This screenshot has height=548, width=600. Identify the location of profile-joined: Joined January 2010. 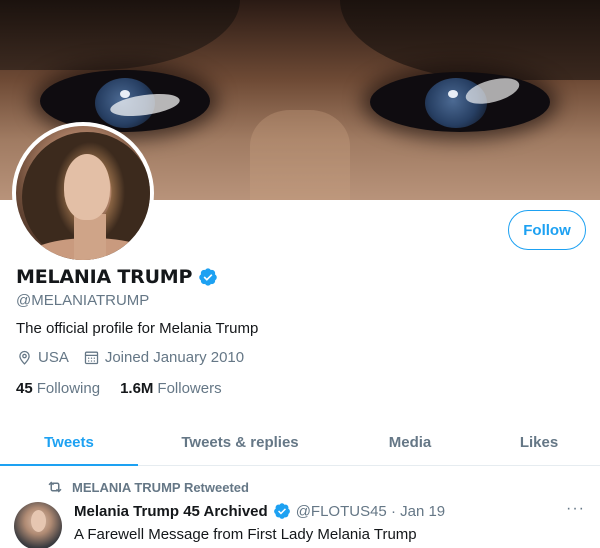
(163, 357).